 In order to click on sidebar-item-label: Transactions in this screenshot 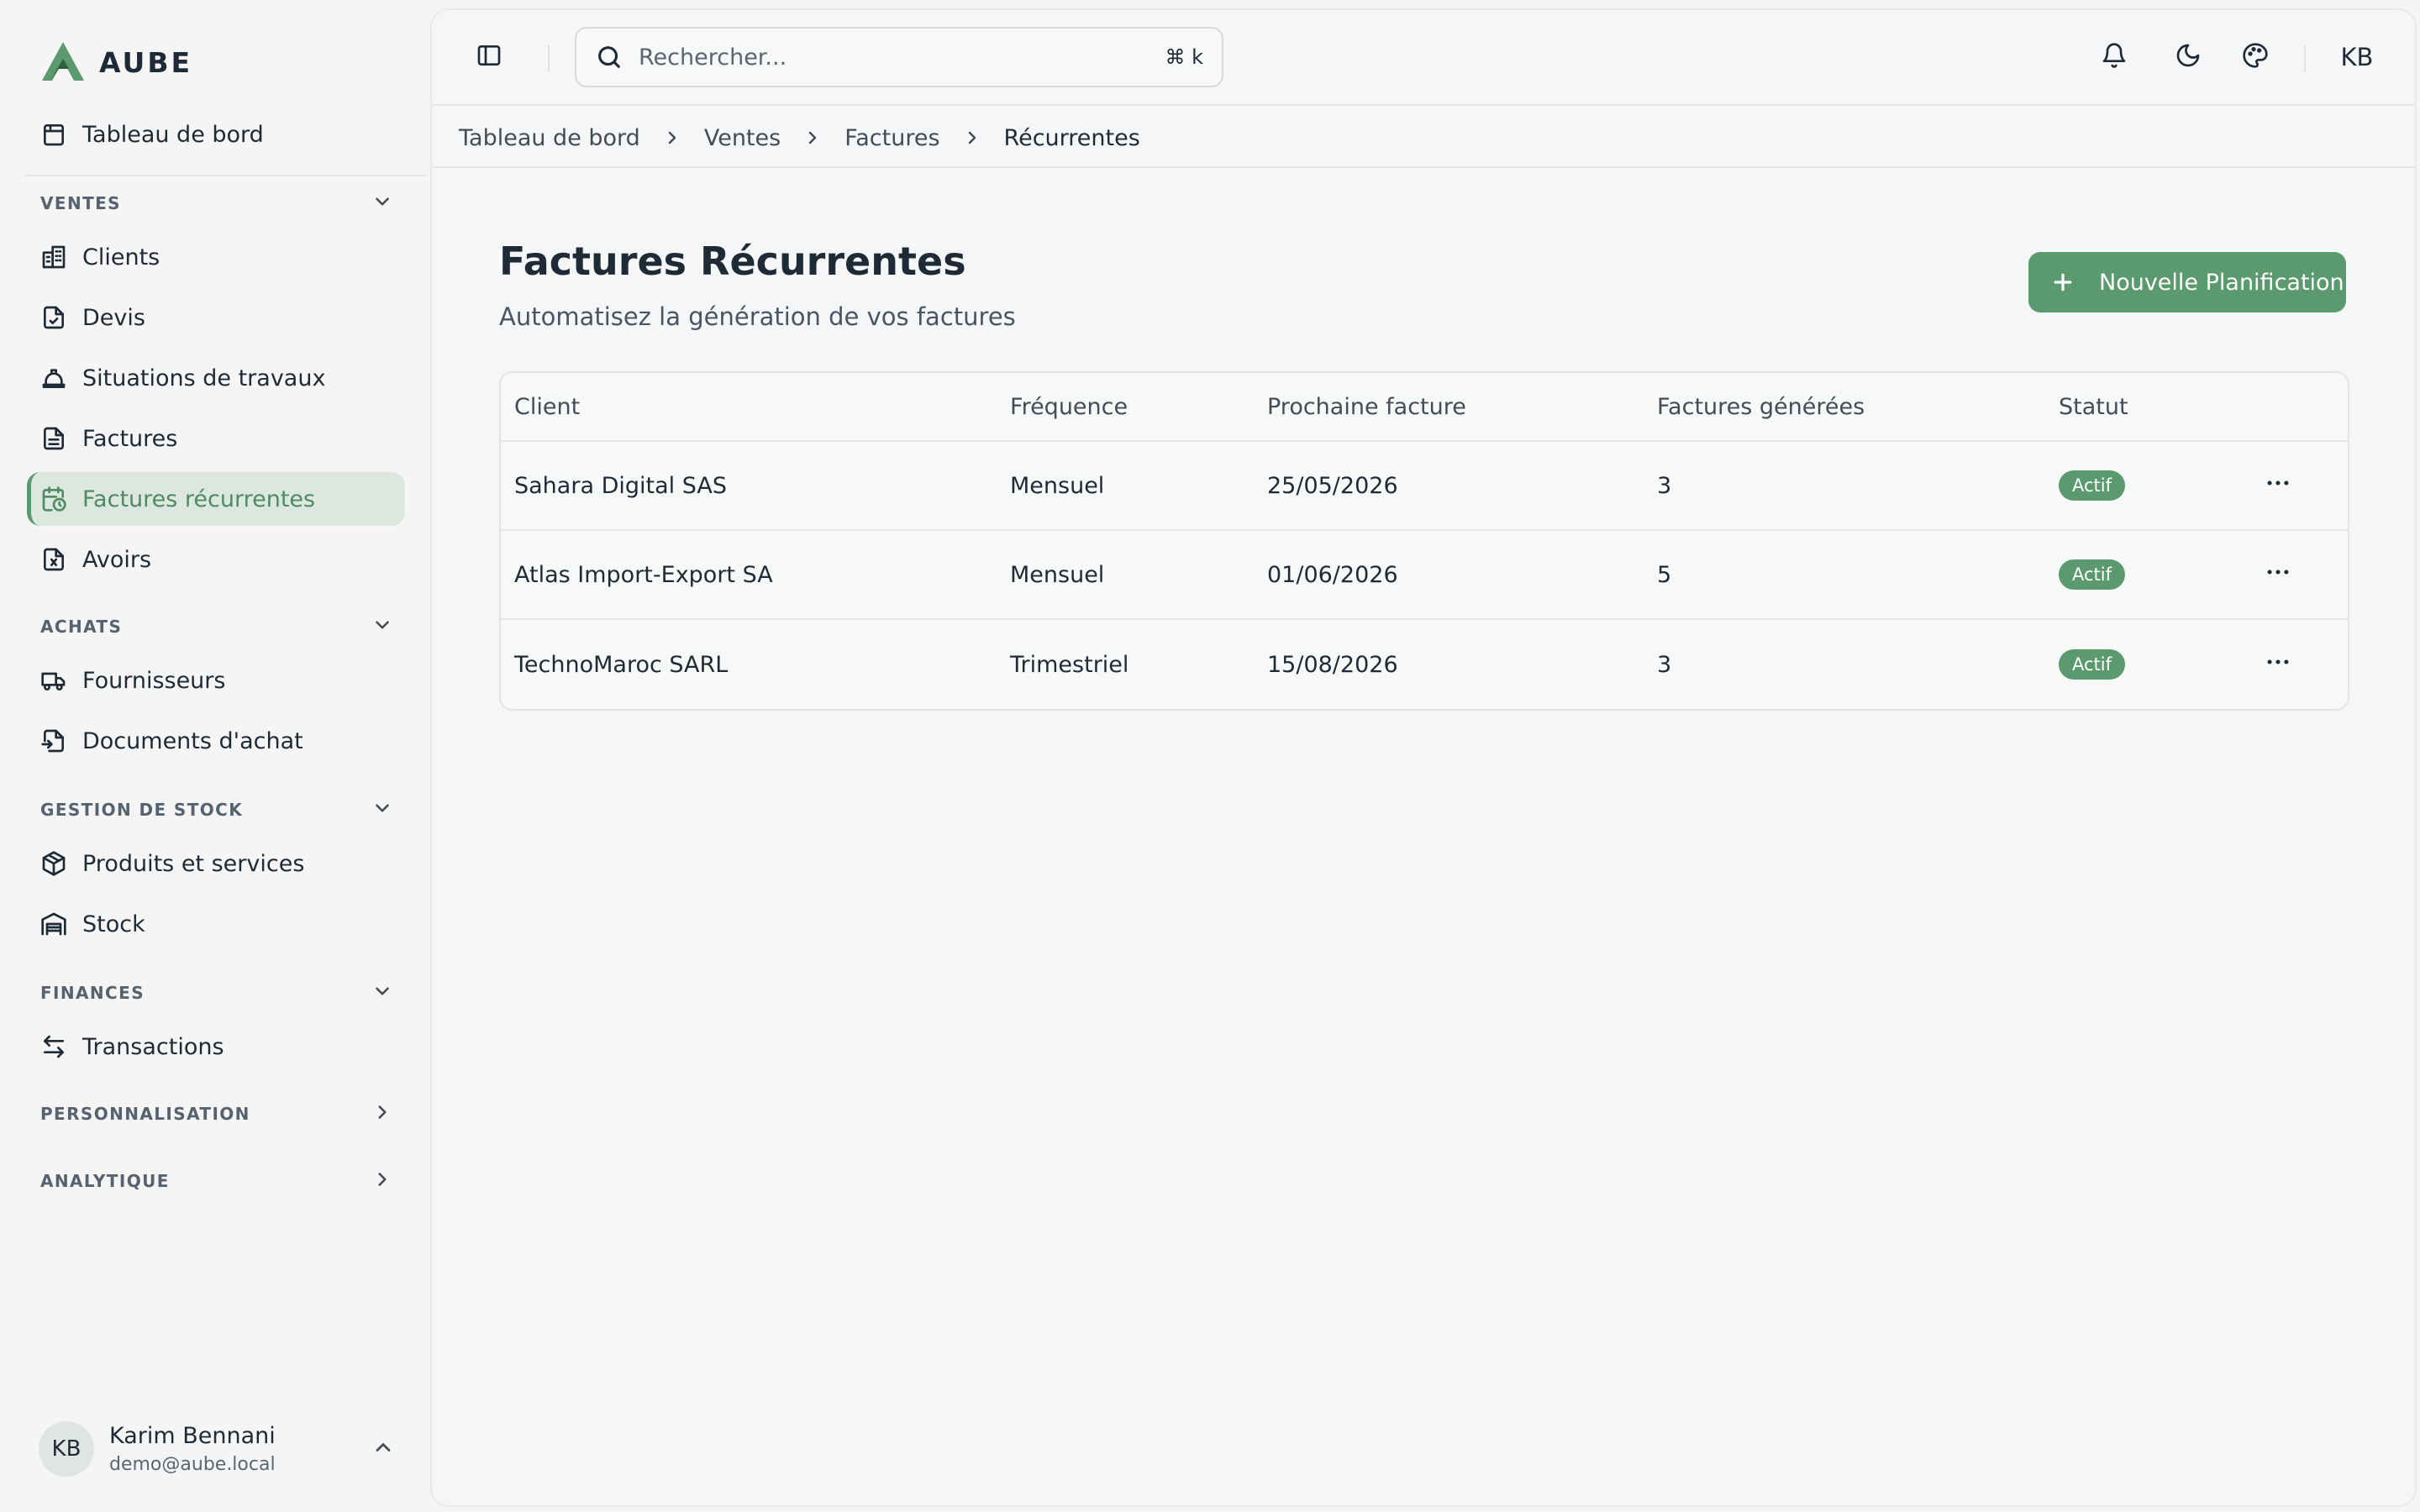, I will do `click(153, 1046)`.